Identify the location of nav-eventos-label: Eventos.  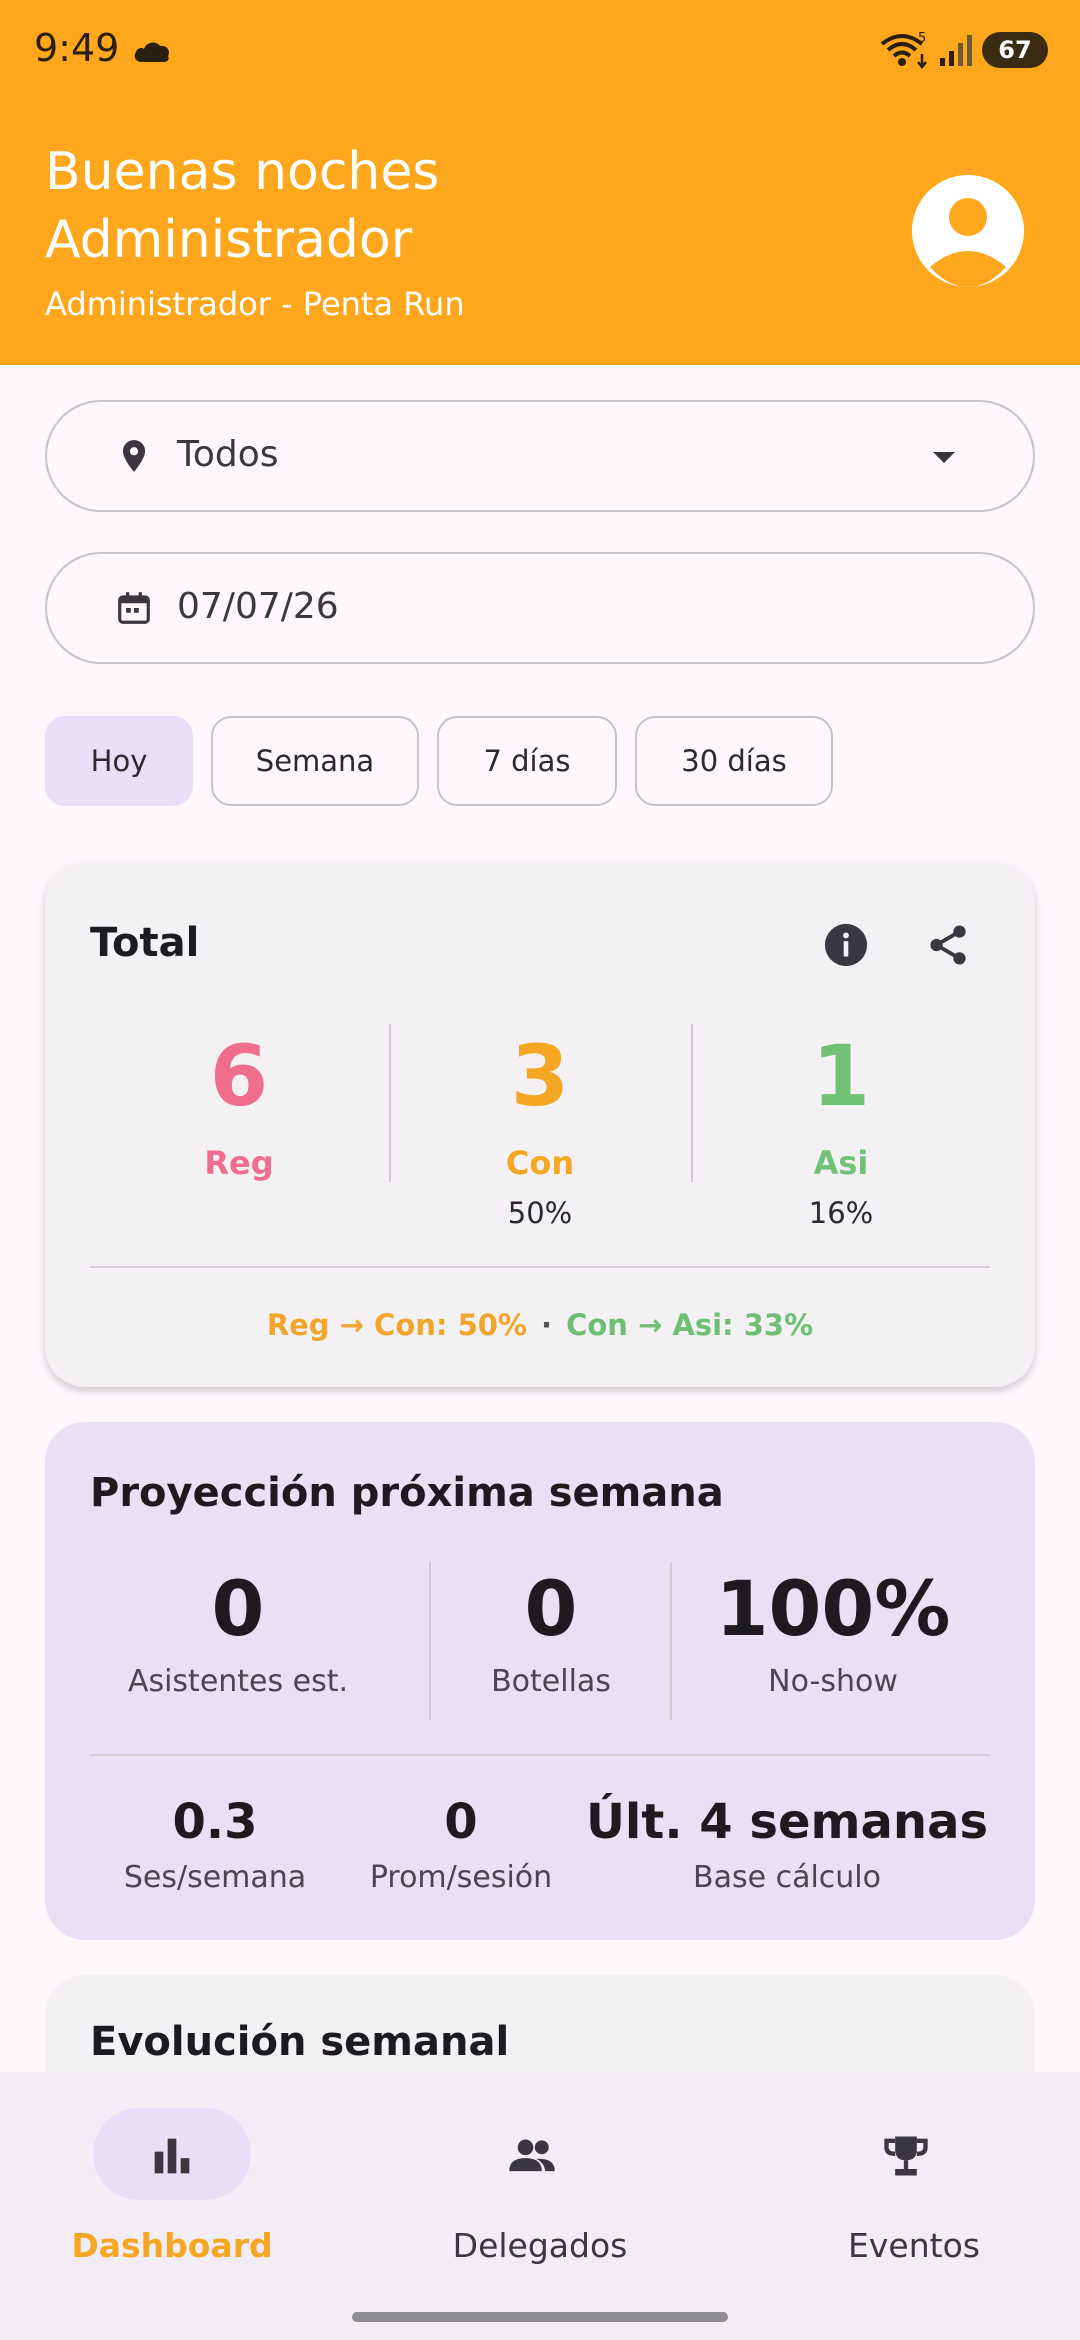
(914, 2245).